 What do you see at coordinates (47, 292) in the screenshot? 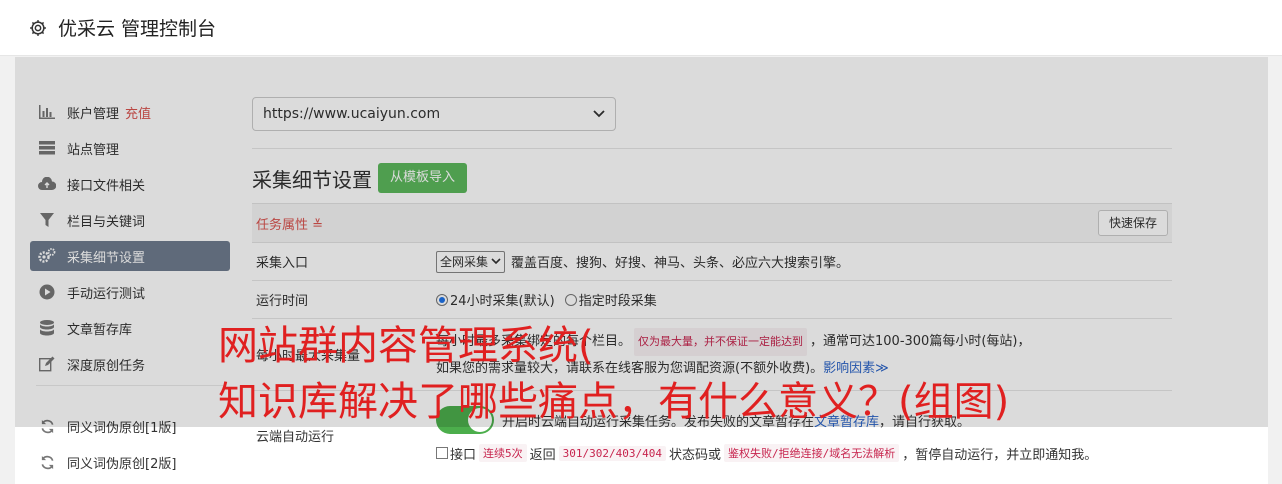
I see `play-circle-icon` at bounding box center [47, 292].